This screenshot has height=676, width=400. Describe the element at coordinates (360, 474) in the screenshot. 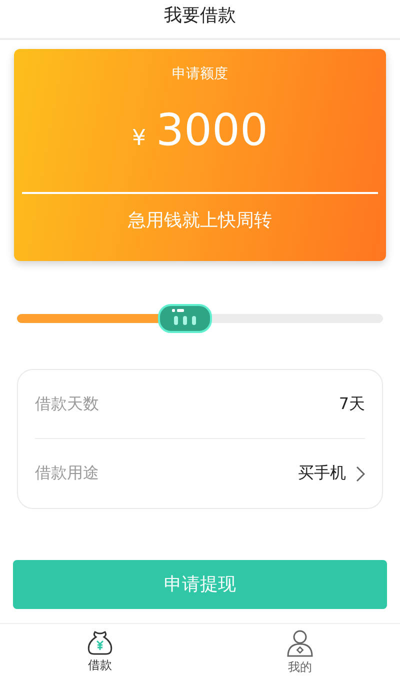

I see `chevron-right-icon` at that location.